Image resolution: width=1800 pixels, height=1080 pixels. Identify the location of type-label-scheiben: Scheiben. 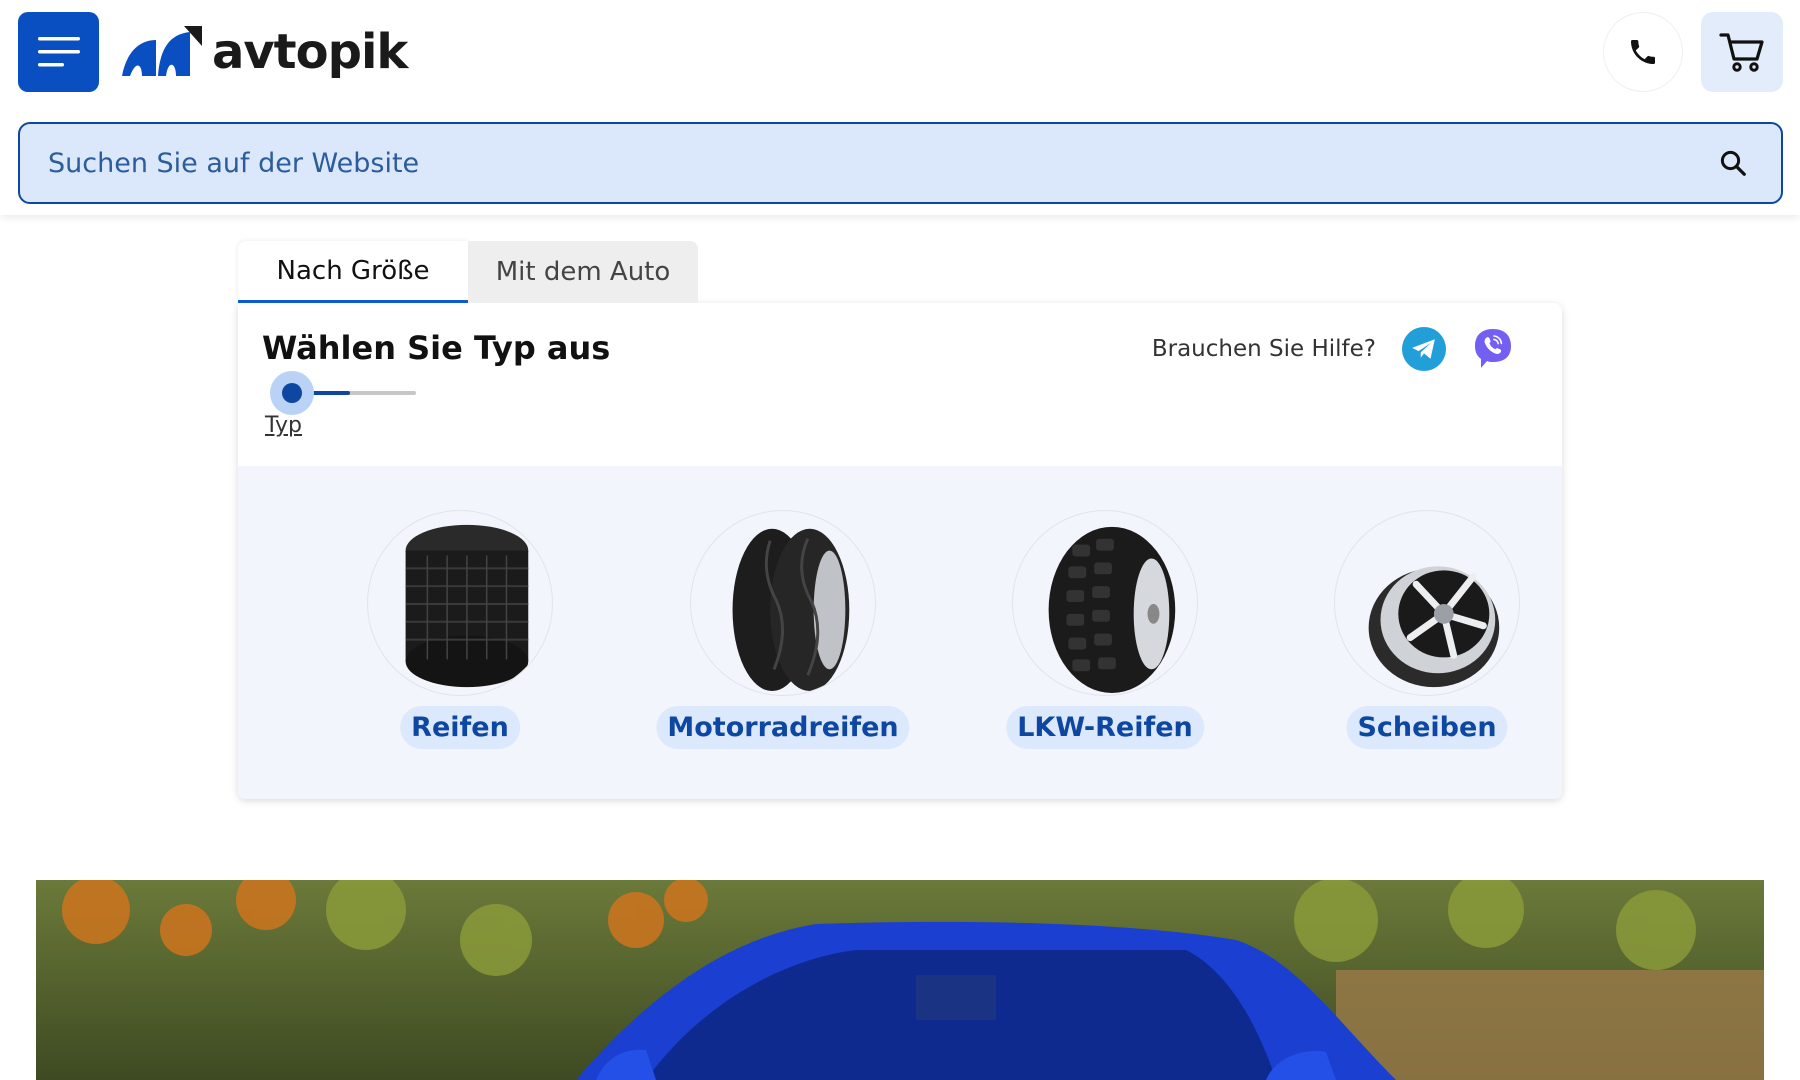
(1427, 727).